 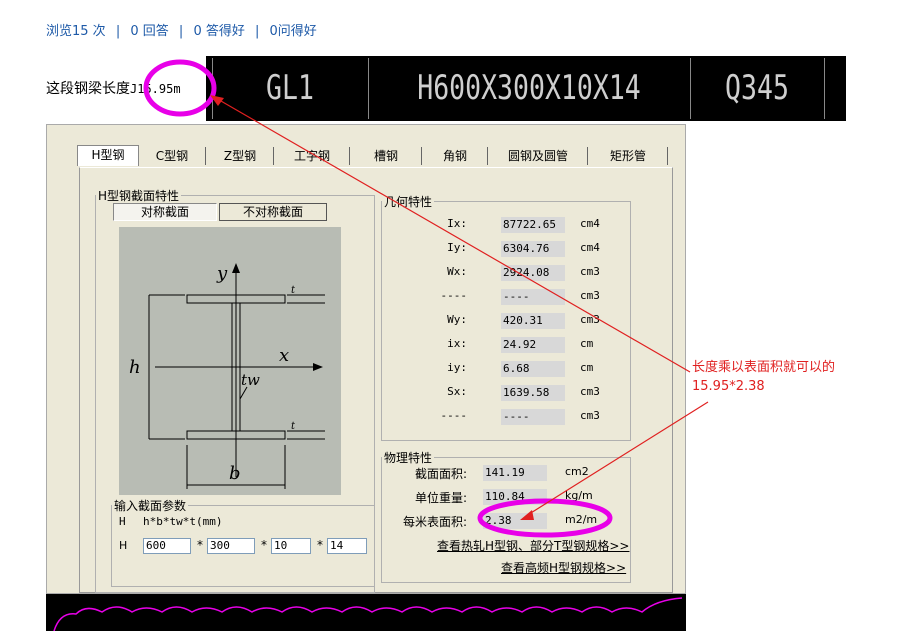 What do you see at coordinates (180, 88) in the screenshot?
I see `length-highlight-ellipse` at bounding box center [180, 88].